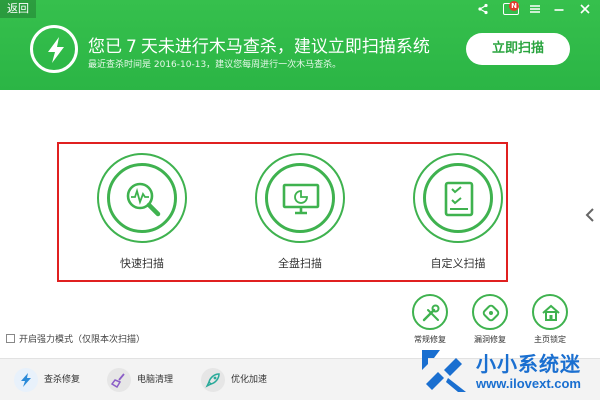 The height and width of the screenshot is (400, 600). Describe the element at coordinates (18, 9) in the screenshot. I see `back-button: 返回` at that location.